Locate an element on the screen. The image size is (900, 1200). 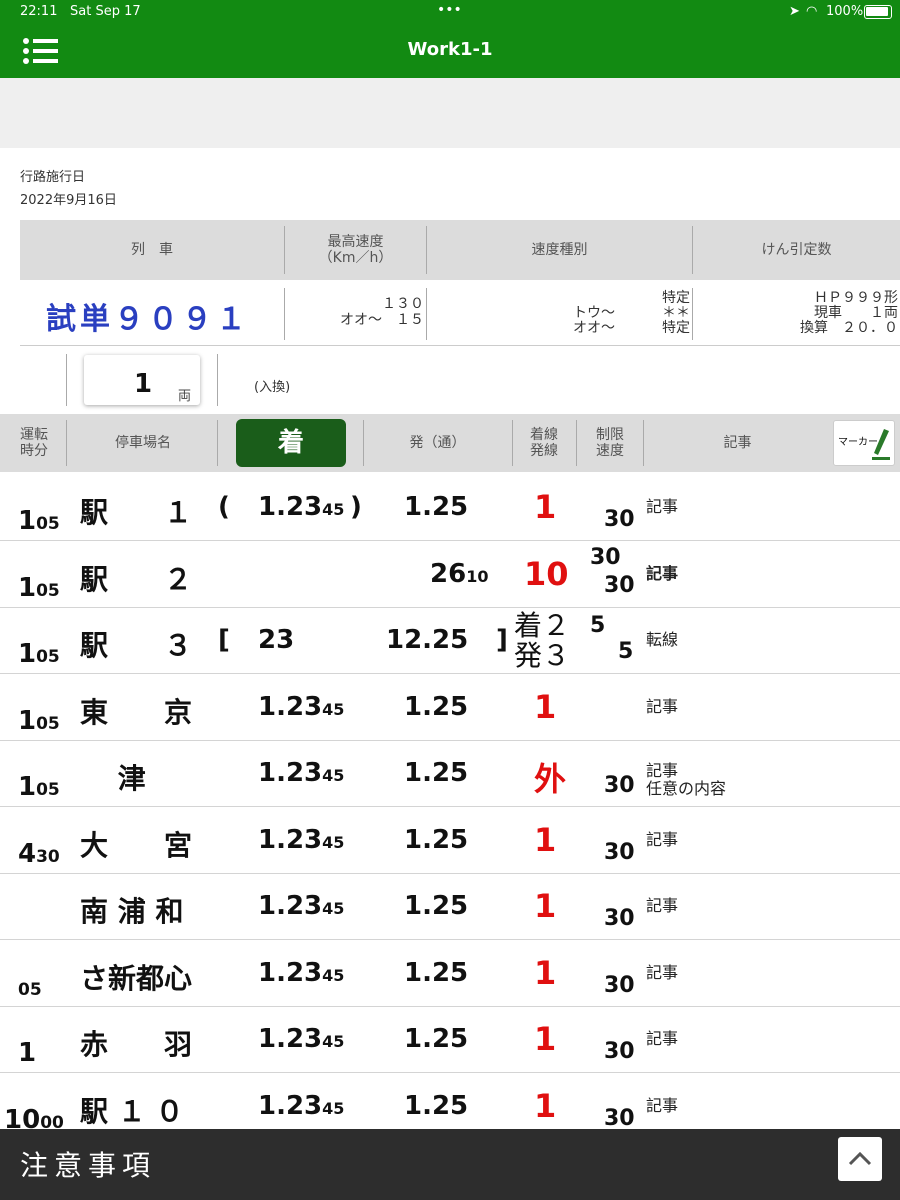
station-name: 東 京 is located at coordinates (136, 712).